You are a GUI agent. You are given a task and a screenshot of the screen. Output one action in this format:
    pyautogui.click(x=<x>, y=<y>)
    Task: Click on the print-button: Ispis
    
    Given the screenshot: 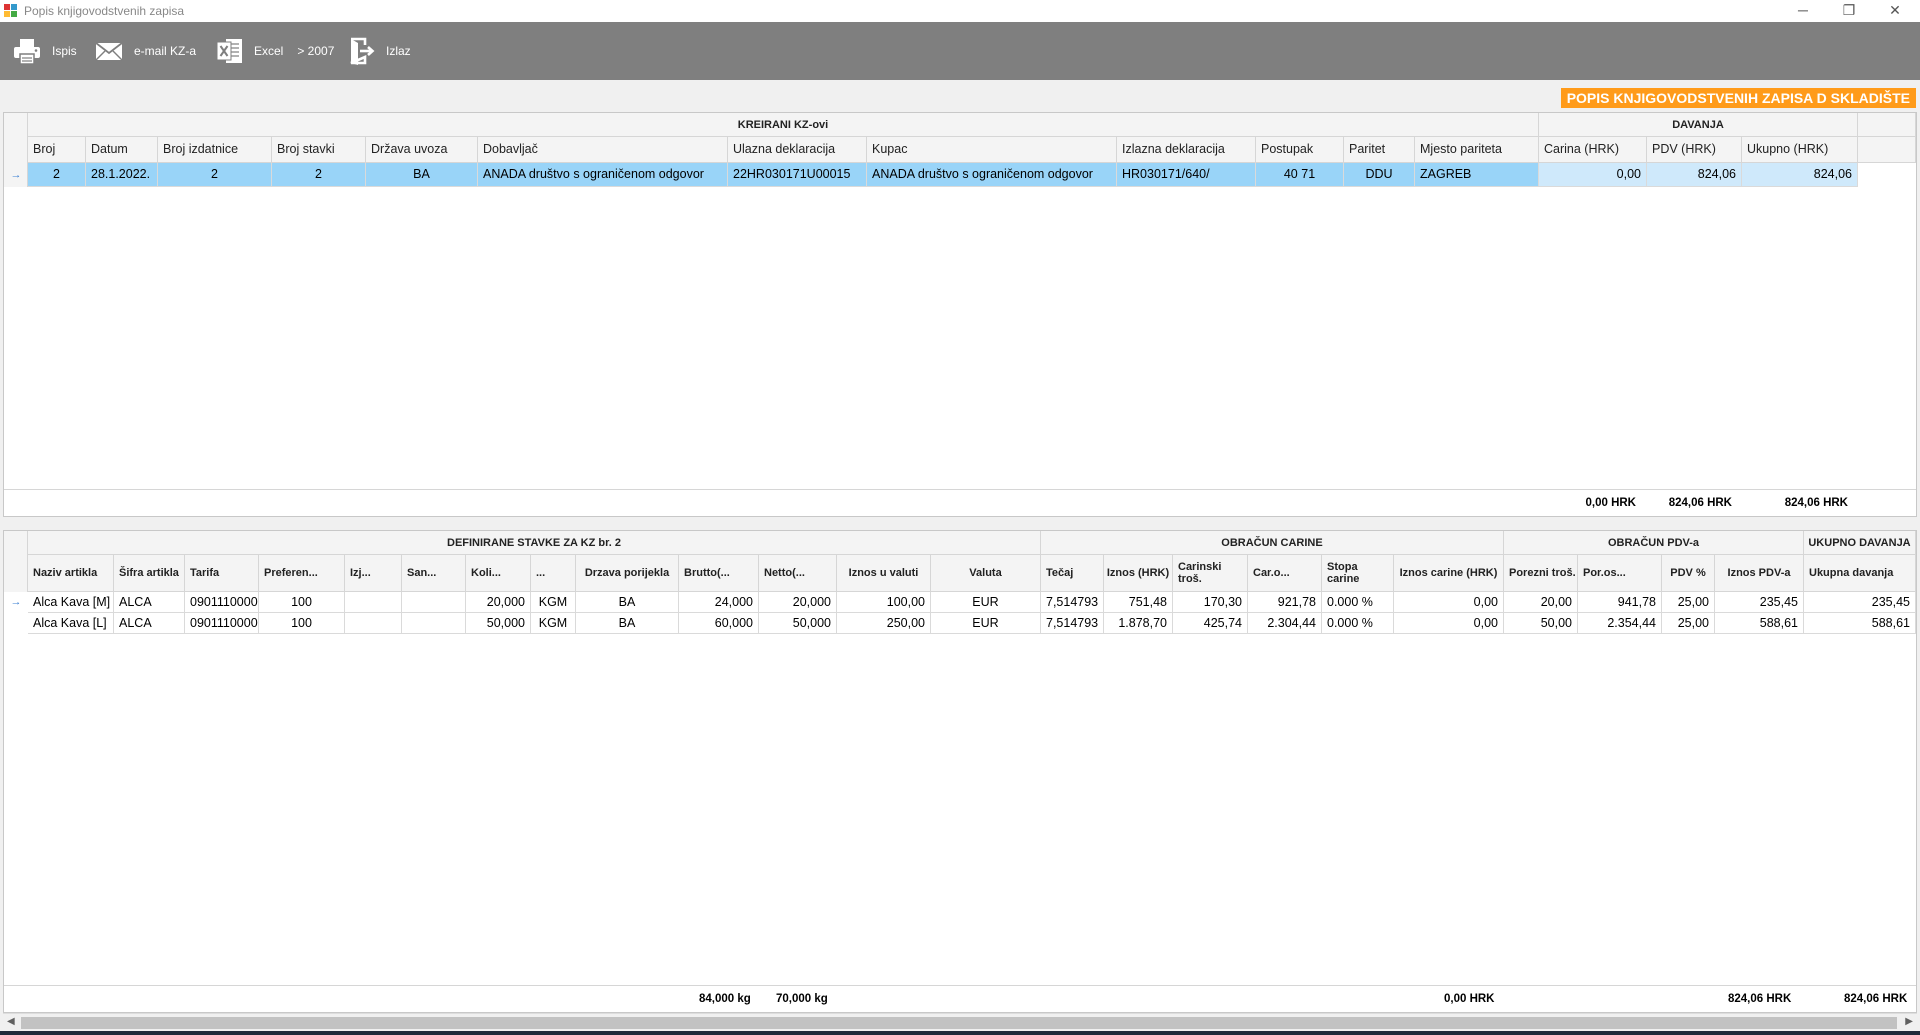 What is the action you would take?
    pyautogui.click(x=44, y=51)
    